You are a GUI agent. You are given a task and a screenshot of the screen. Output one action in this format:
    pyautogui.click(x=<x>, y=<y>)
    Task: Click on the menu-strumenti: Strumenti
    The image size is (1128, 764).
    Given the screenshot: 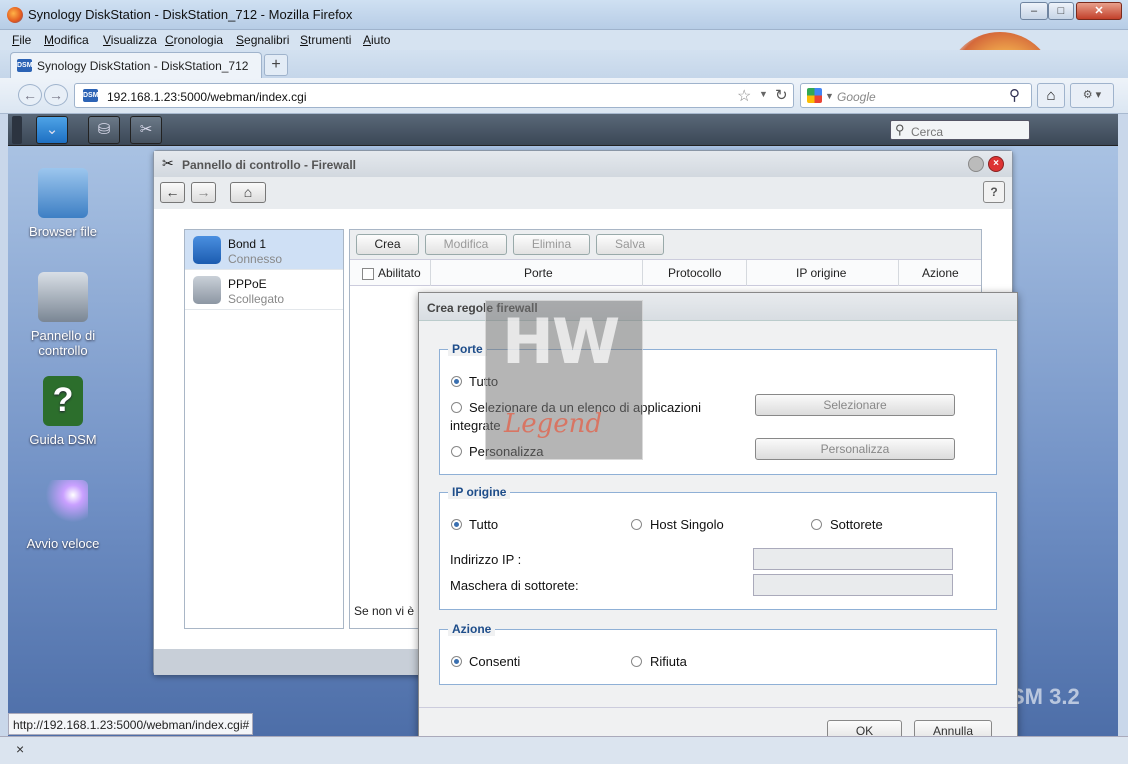 What is the action you would take?
    pyautogui.click(x=325, y=40)
    